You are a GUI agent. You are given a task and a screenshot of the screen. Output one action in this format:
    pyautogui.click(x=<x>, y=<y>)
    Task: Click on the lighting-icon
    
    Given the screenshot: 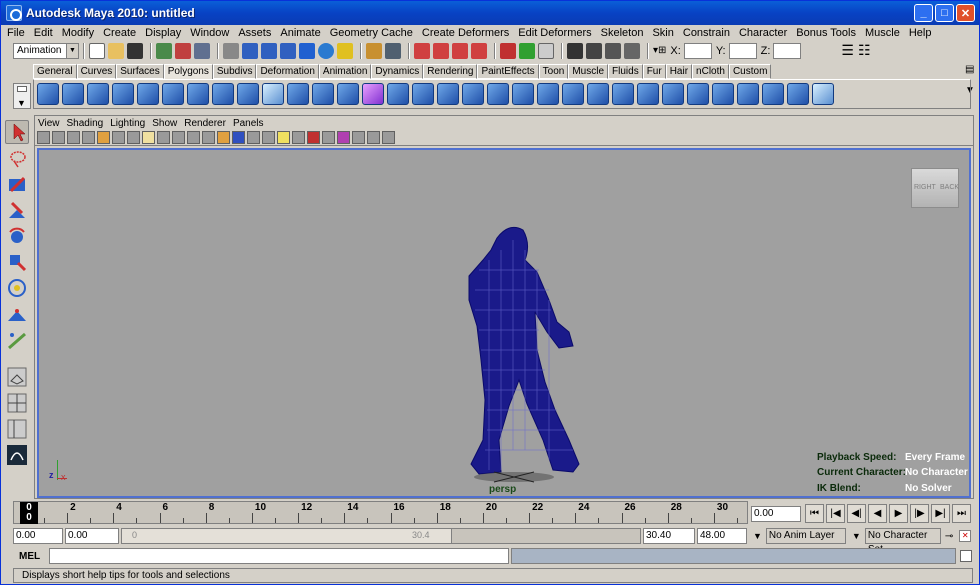 What is the action you would take?
    pyautogui.click(x=283, y=137)
    